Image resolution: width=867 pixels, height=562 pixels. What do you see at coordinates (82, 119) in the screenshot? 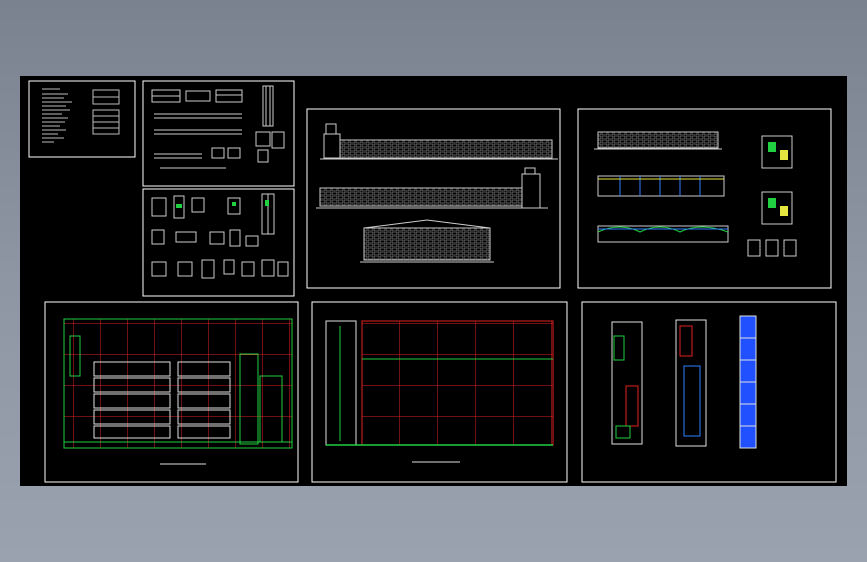
I see `notes-sheet` at bounding box center [82, 119].